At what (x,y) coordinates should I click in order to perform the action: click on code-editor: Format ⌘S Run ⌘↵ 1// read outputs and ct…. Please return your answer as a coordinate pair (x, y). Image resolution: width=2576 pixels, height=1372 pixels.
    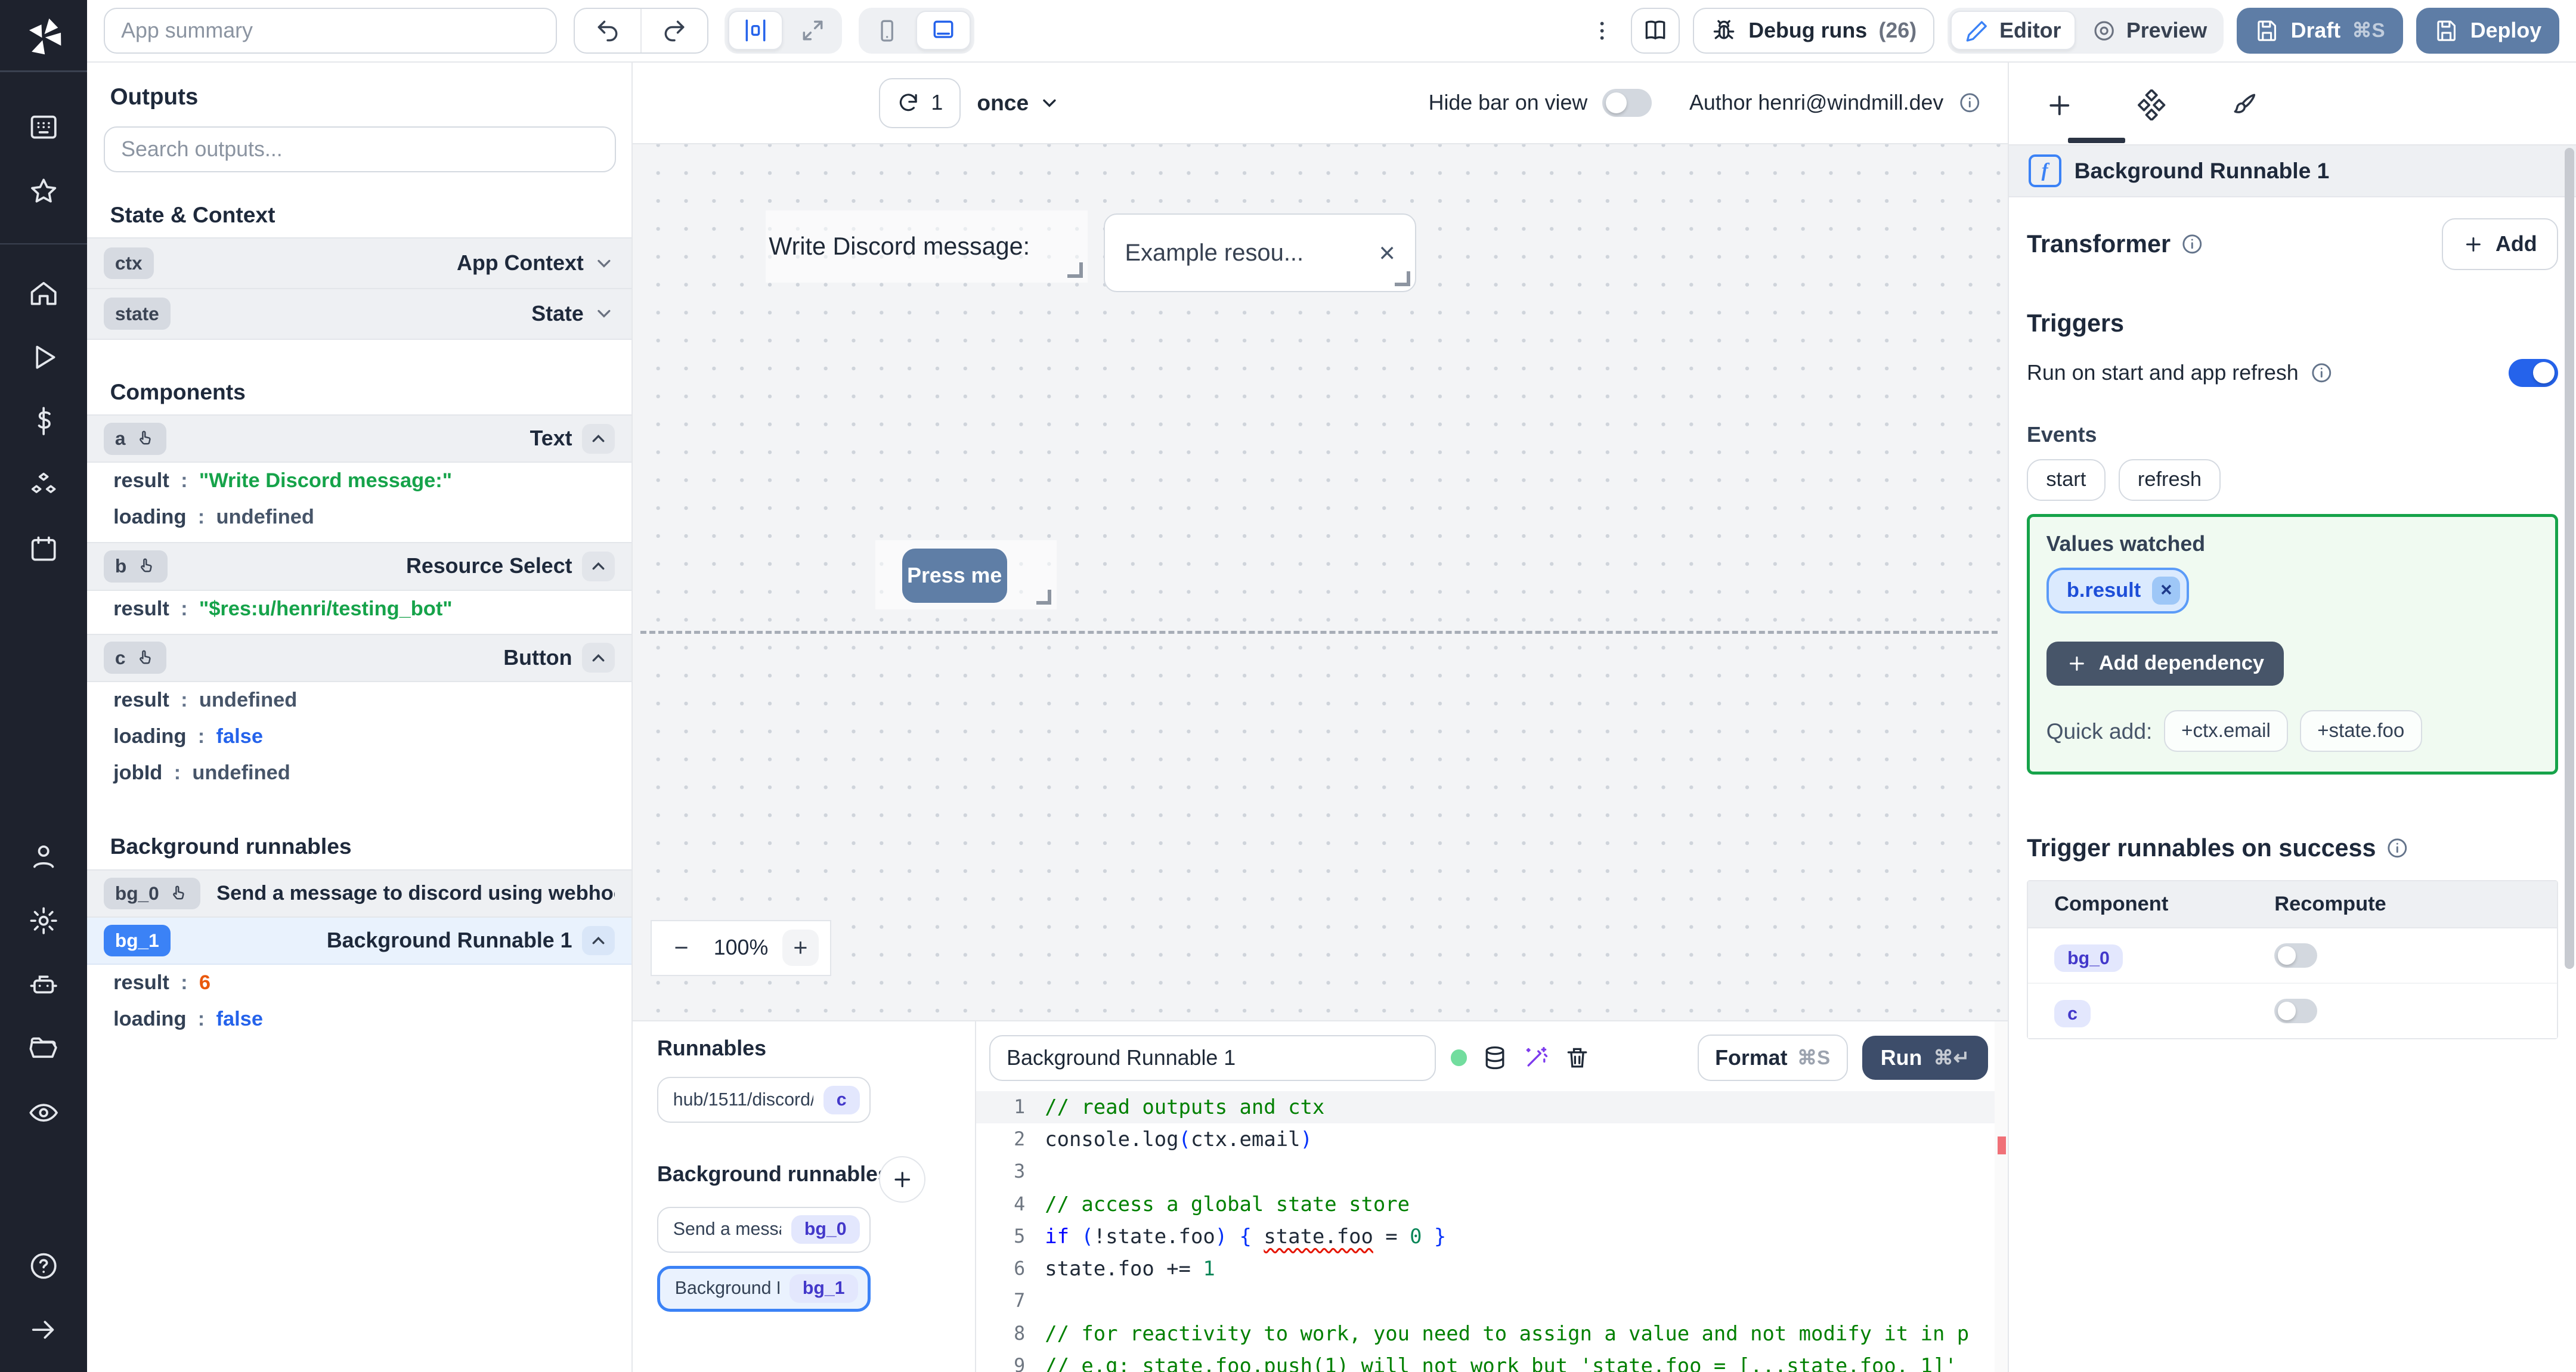
    Looking at the image, I should click on (1492, 1196).